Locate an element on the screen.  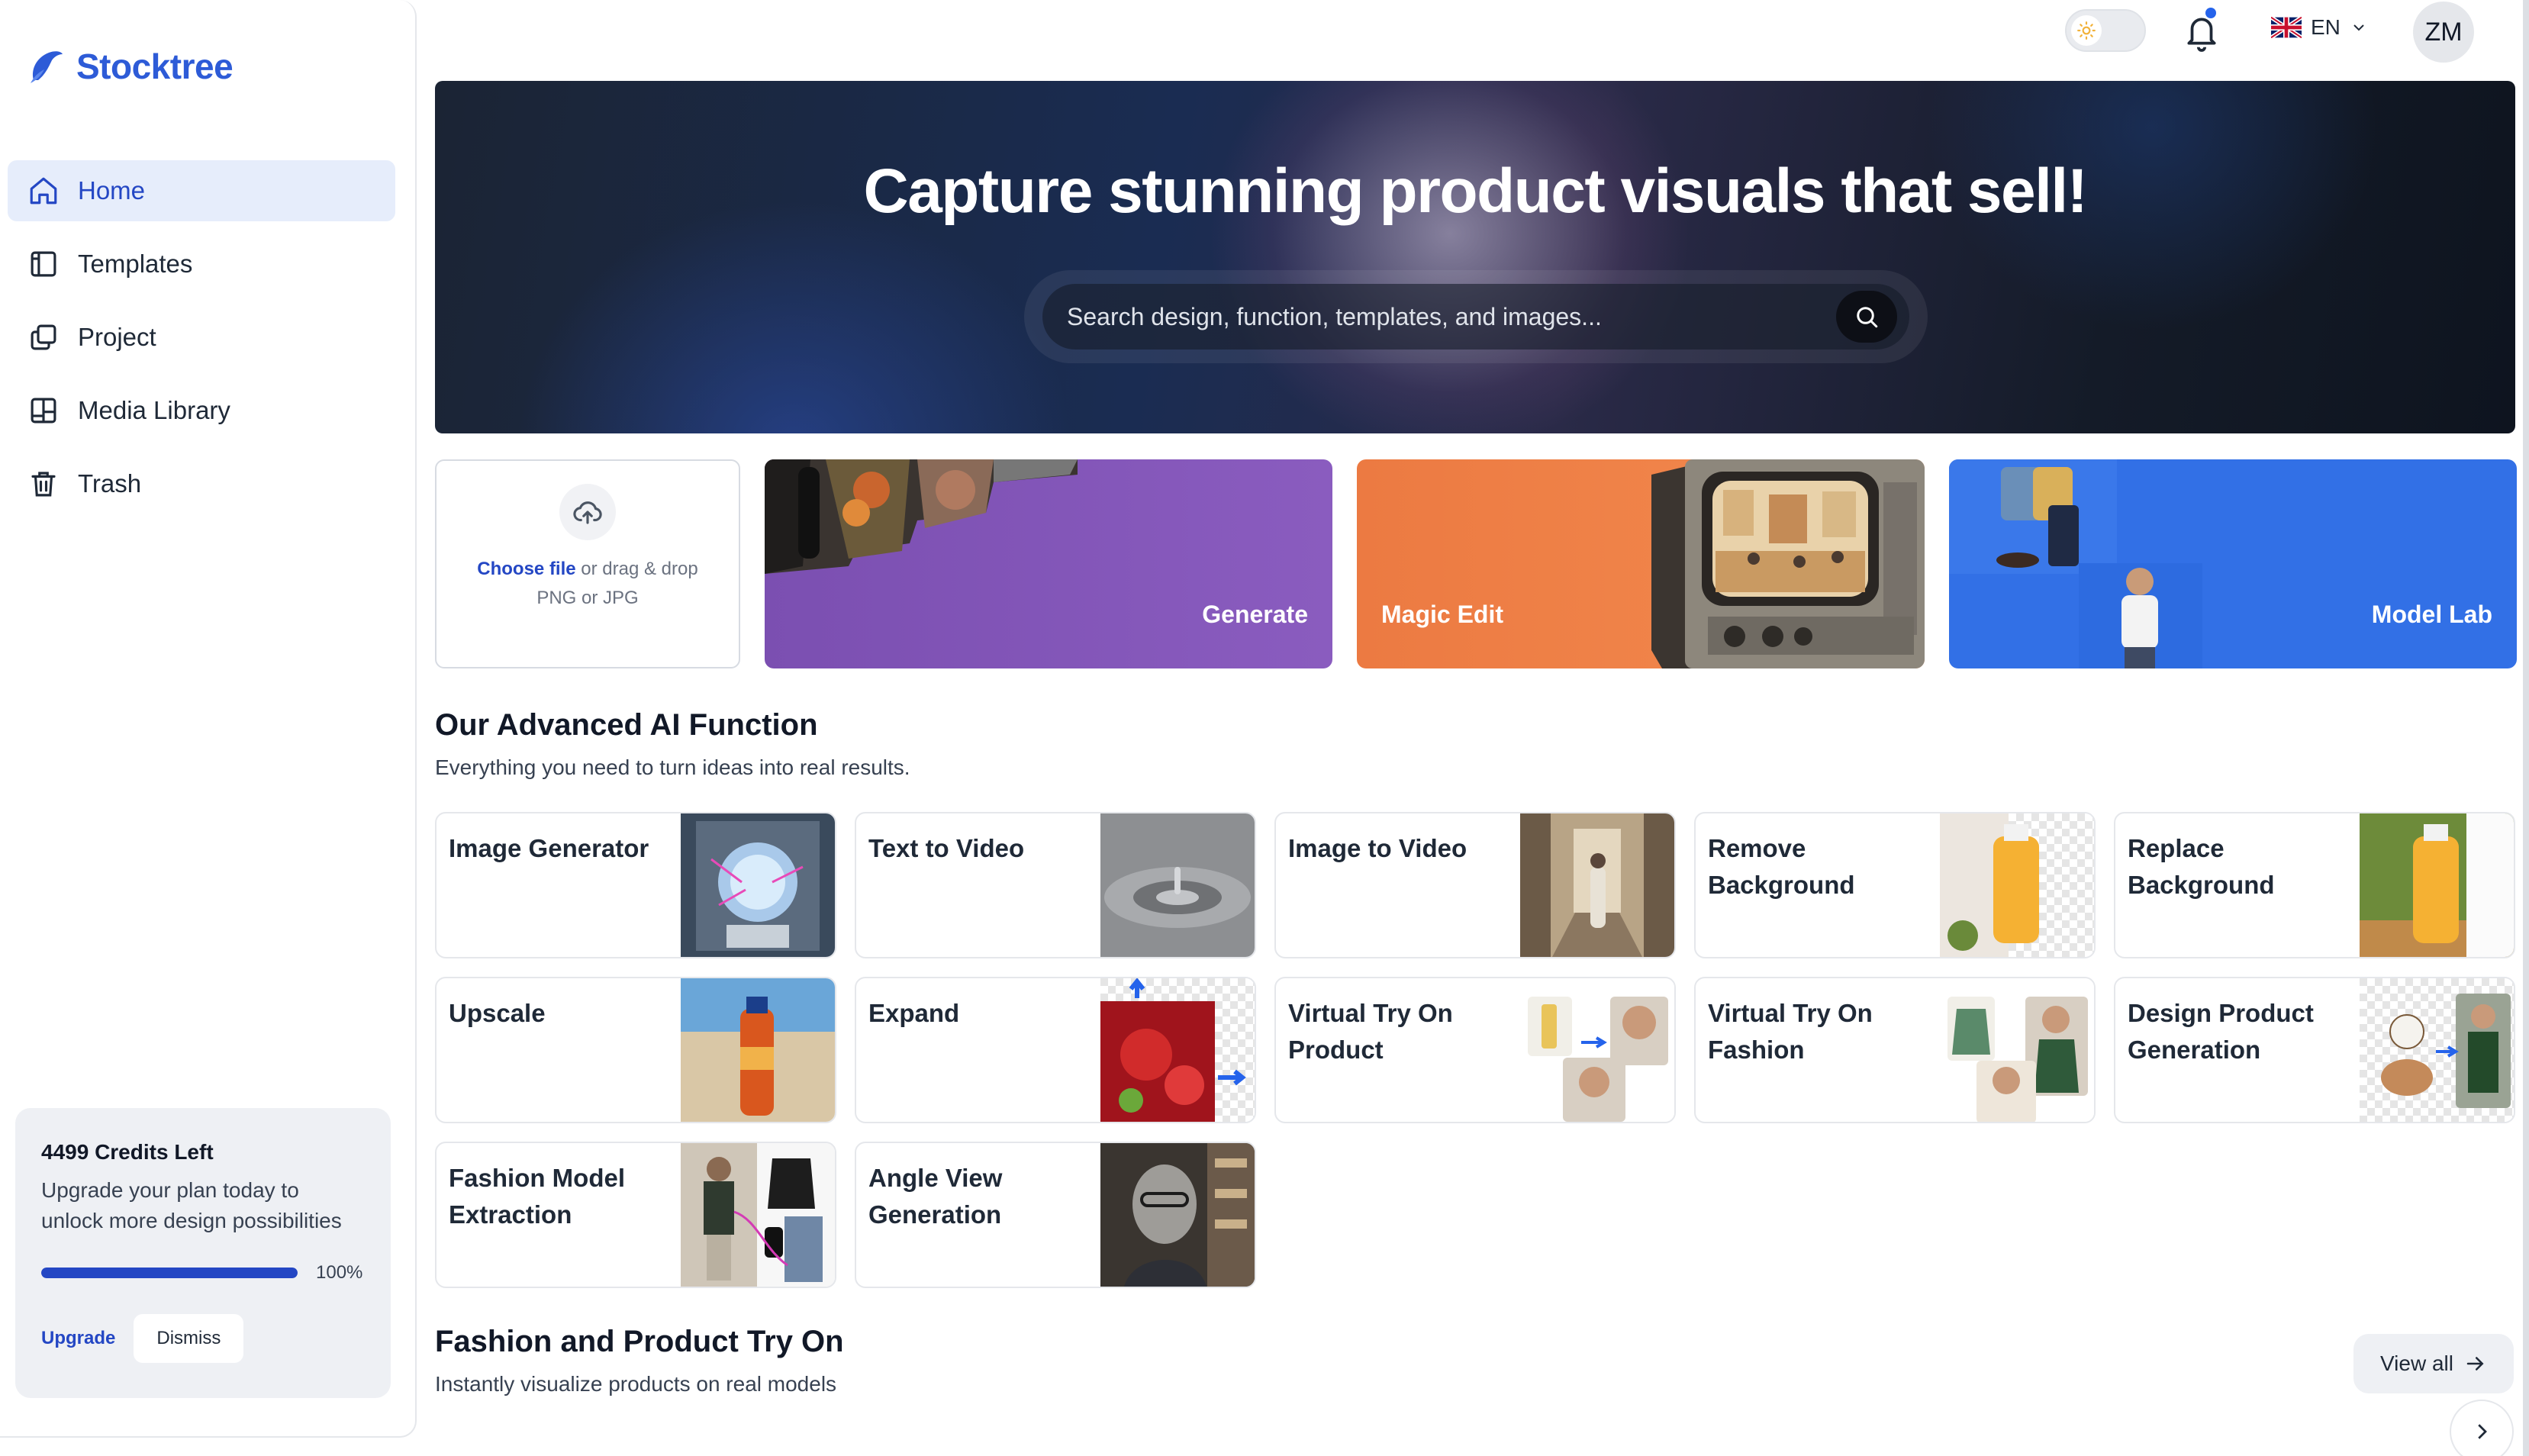
templates-icon is located at coordinates (43, 264).